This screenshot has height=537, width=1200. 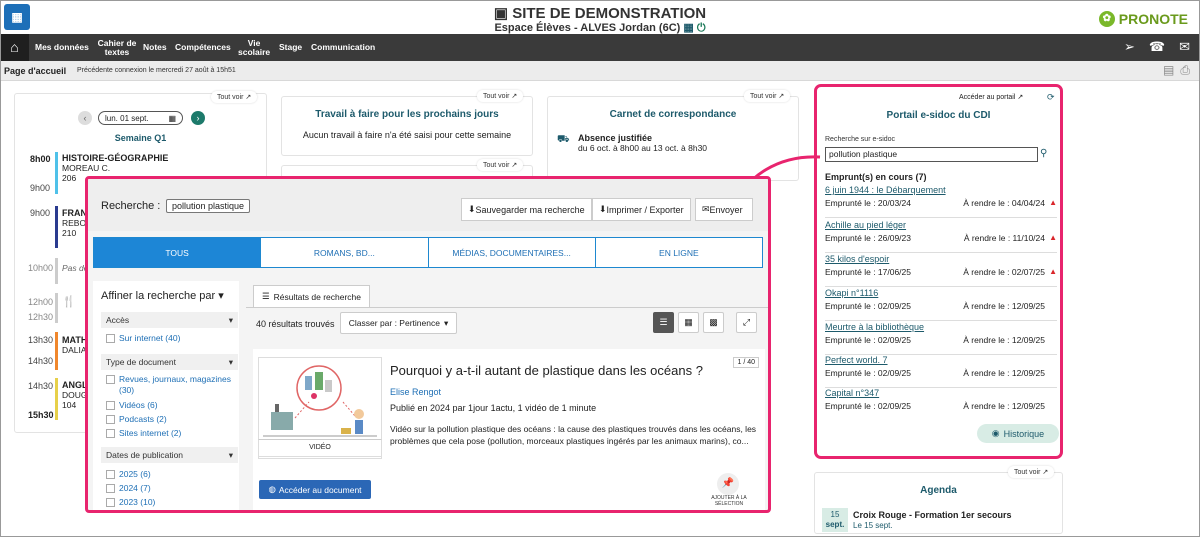 I want to click on filter-type: Type de document ▾, so click(x=169, y=362).